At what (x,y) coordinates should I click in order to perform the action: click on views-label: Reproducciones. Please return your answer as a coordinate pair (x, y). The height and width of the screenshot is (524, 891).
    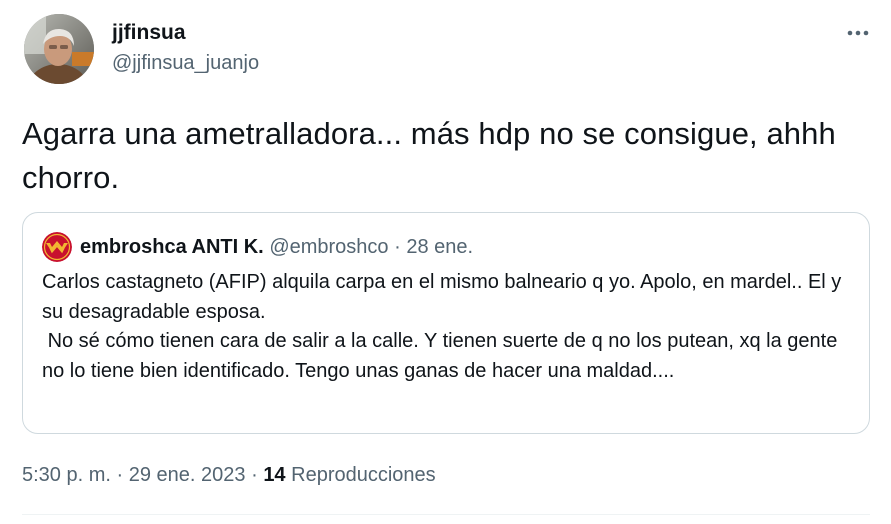
    Looking at the image, I should click on (363, 475).